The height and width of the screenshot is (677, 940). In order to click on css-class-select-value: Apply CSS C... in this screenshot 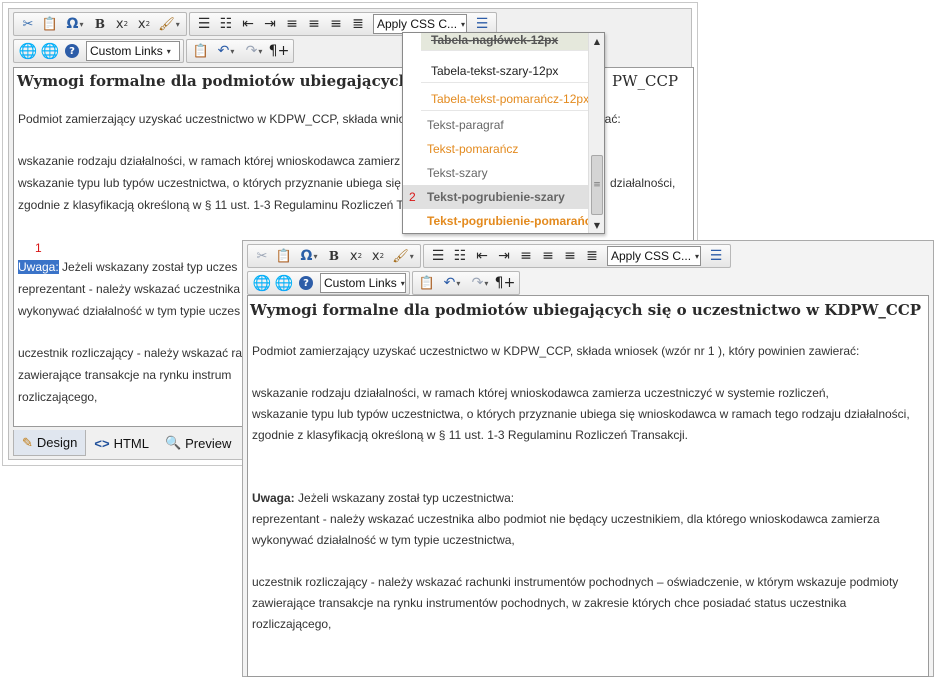, I will do `click(417, 24)`.